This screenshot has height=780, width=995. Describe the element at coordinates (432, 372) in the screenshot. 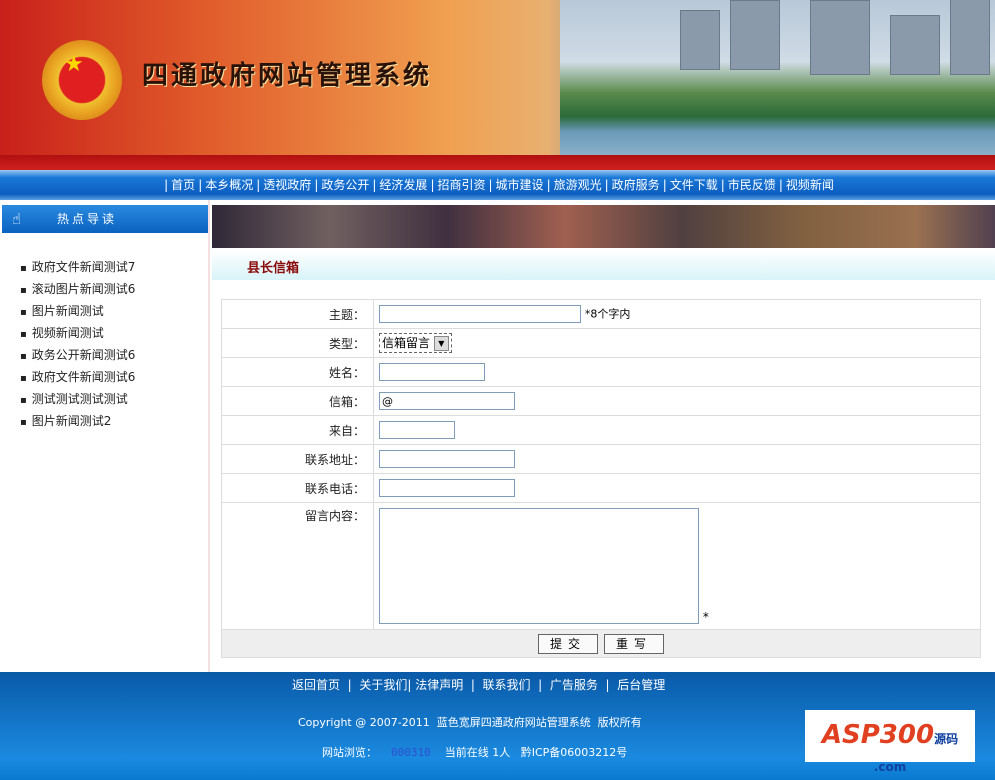

I see `name-input` at that location.